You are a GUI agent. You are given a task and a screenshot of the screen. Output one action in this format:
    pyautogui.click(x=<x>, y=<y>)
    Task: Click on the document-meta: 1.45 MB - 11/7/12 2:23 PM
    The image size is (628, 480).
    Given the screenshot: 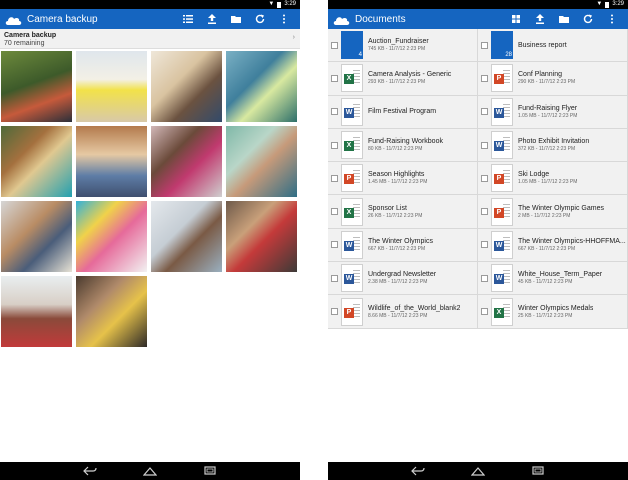 What is the action you would take?
    pyautogui.click(x=398, y=182)
    